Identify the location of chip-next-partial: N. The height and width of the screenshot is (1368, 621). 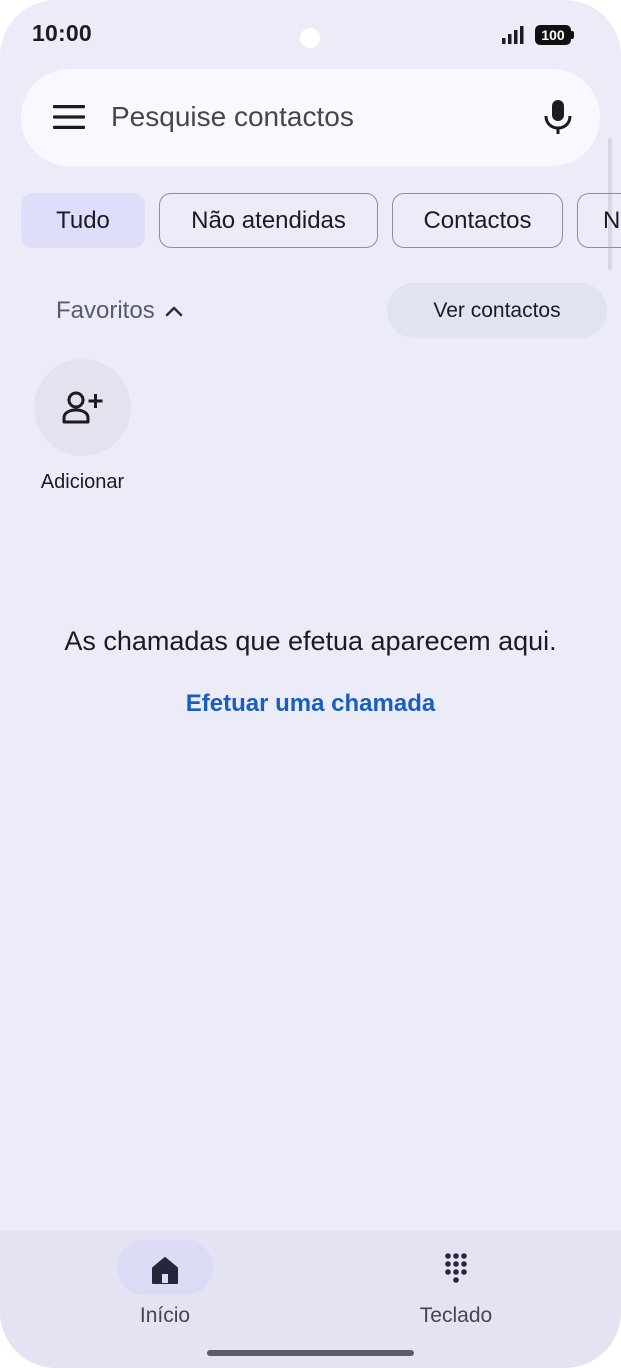
(599, 220).